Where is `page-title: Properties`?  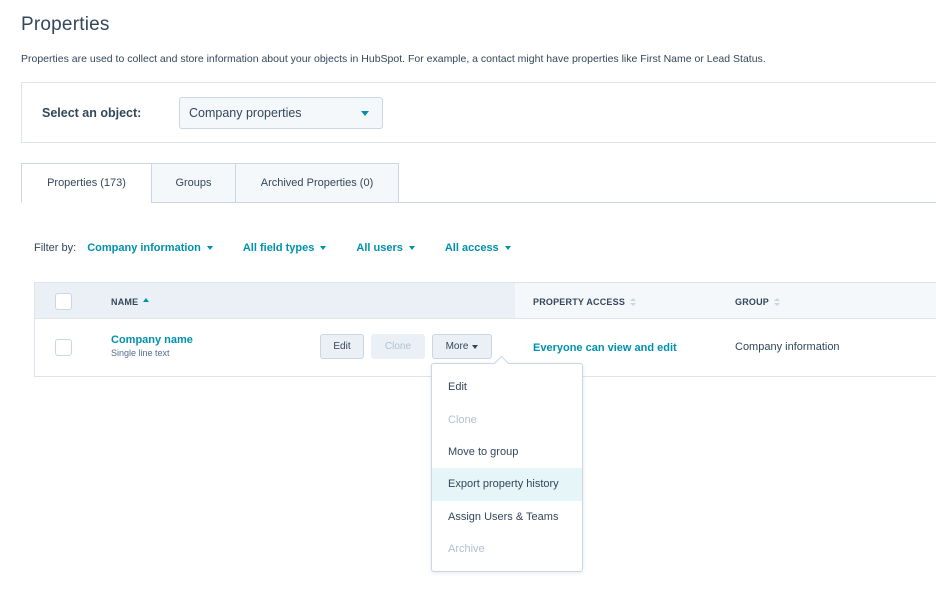 page-title: Properties is located at coordinates (65, 24).